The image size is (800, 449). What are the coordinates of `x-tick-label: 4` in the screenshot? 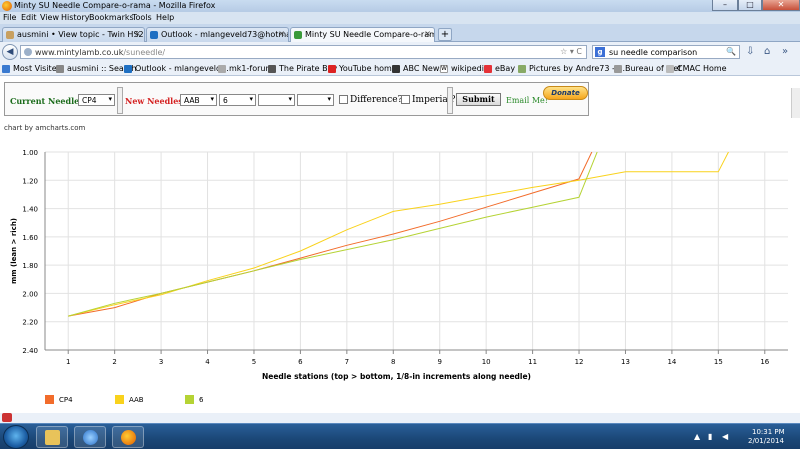 It's located at (207, 362).